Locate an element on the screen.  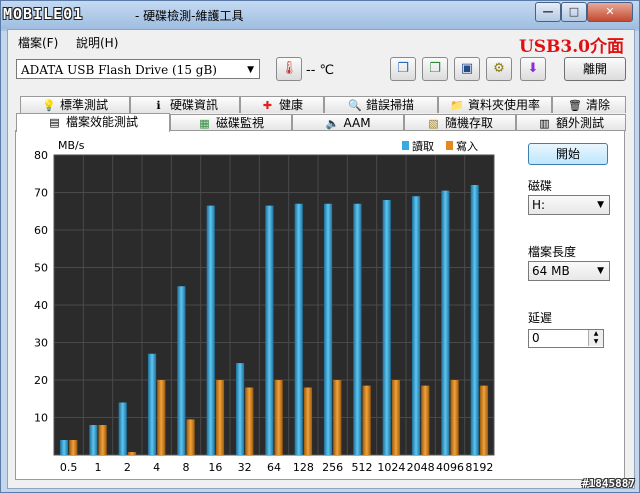
thermometer-icon: 🌡 is located at coordinates (289, 69).